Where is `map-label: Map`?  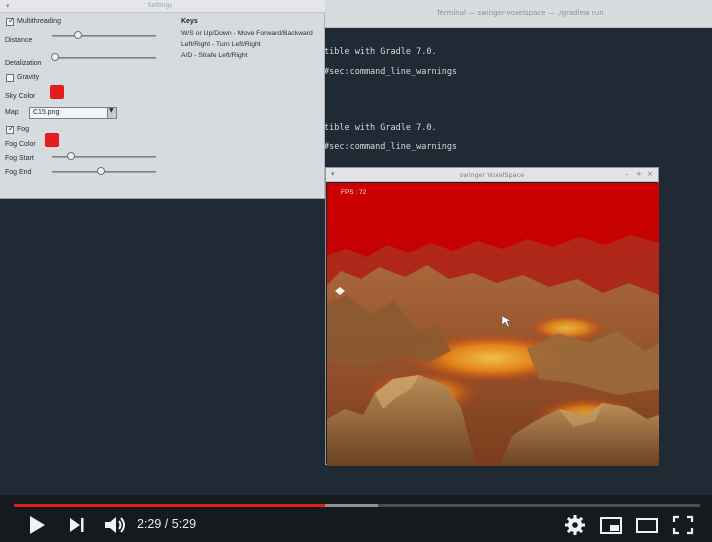
map-label: Map is located at coordinates (12, 112).